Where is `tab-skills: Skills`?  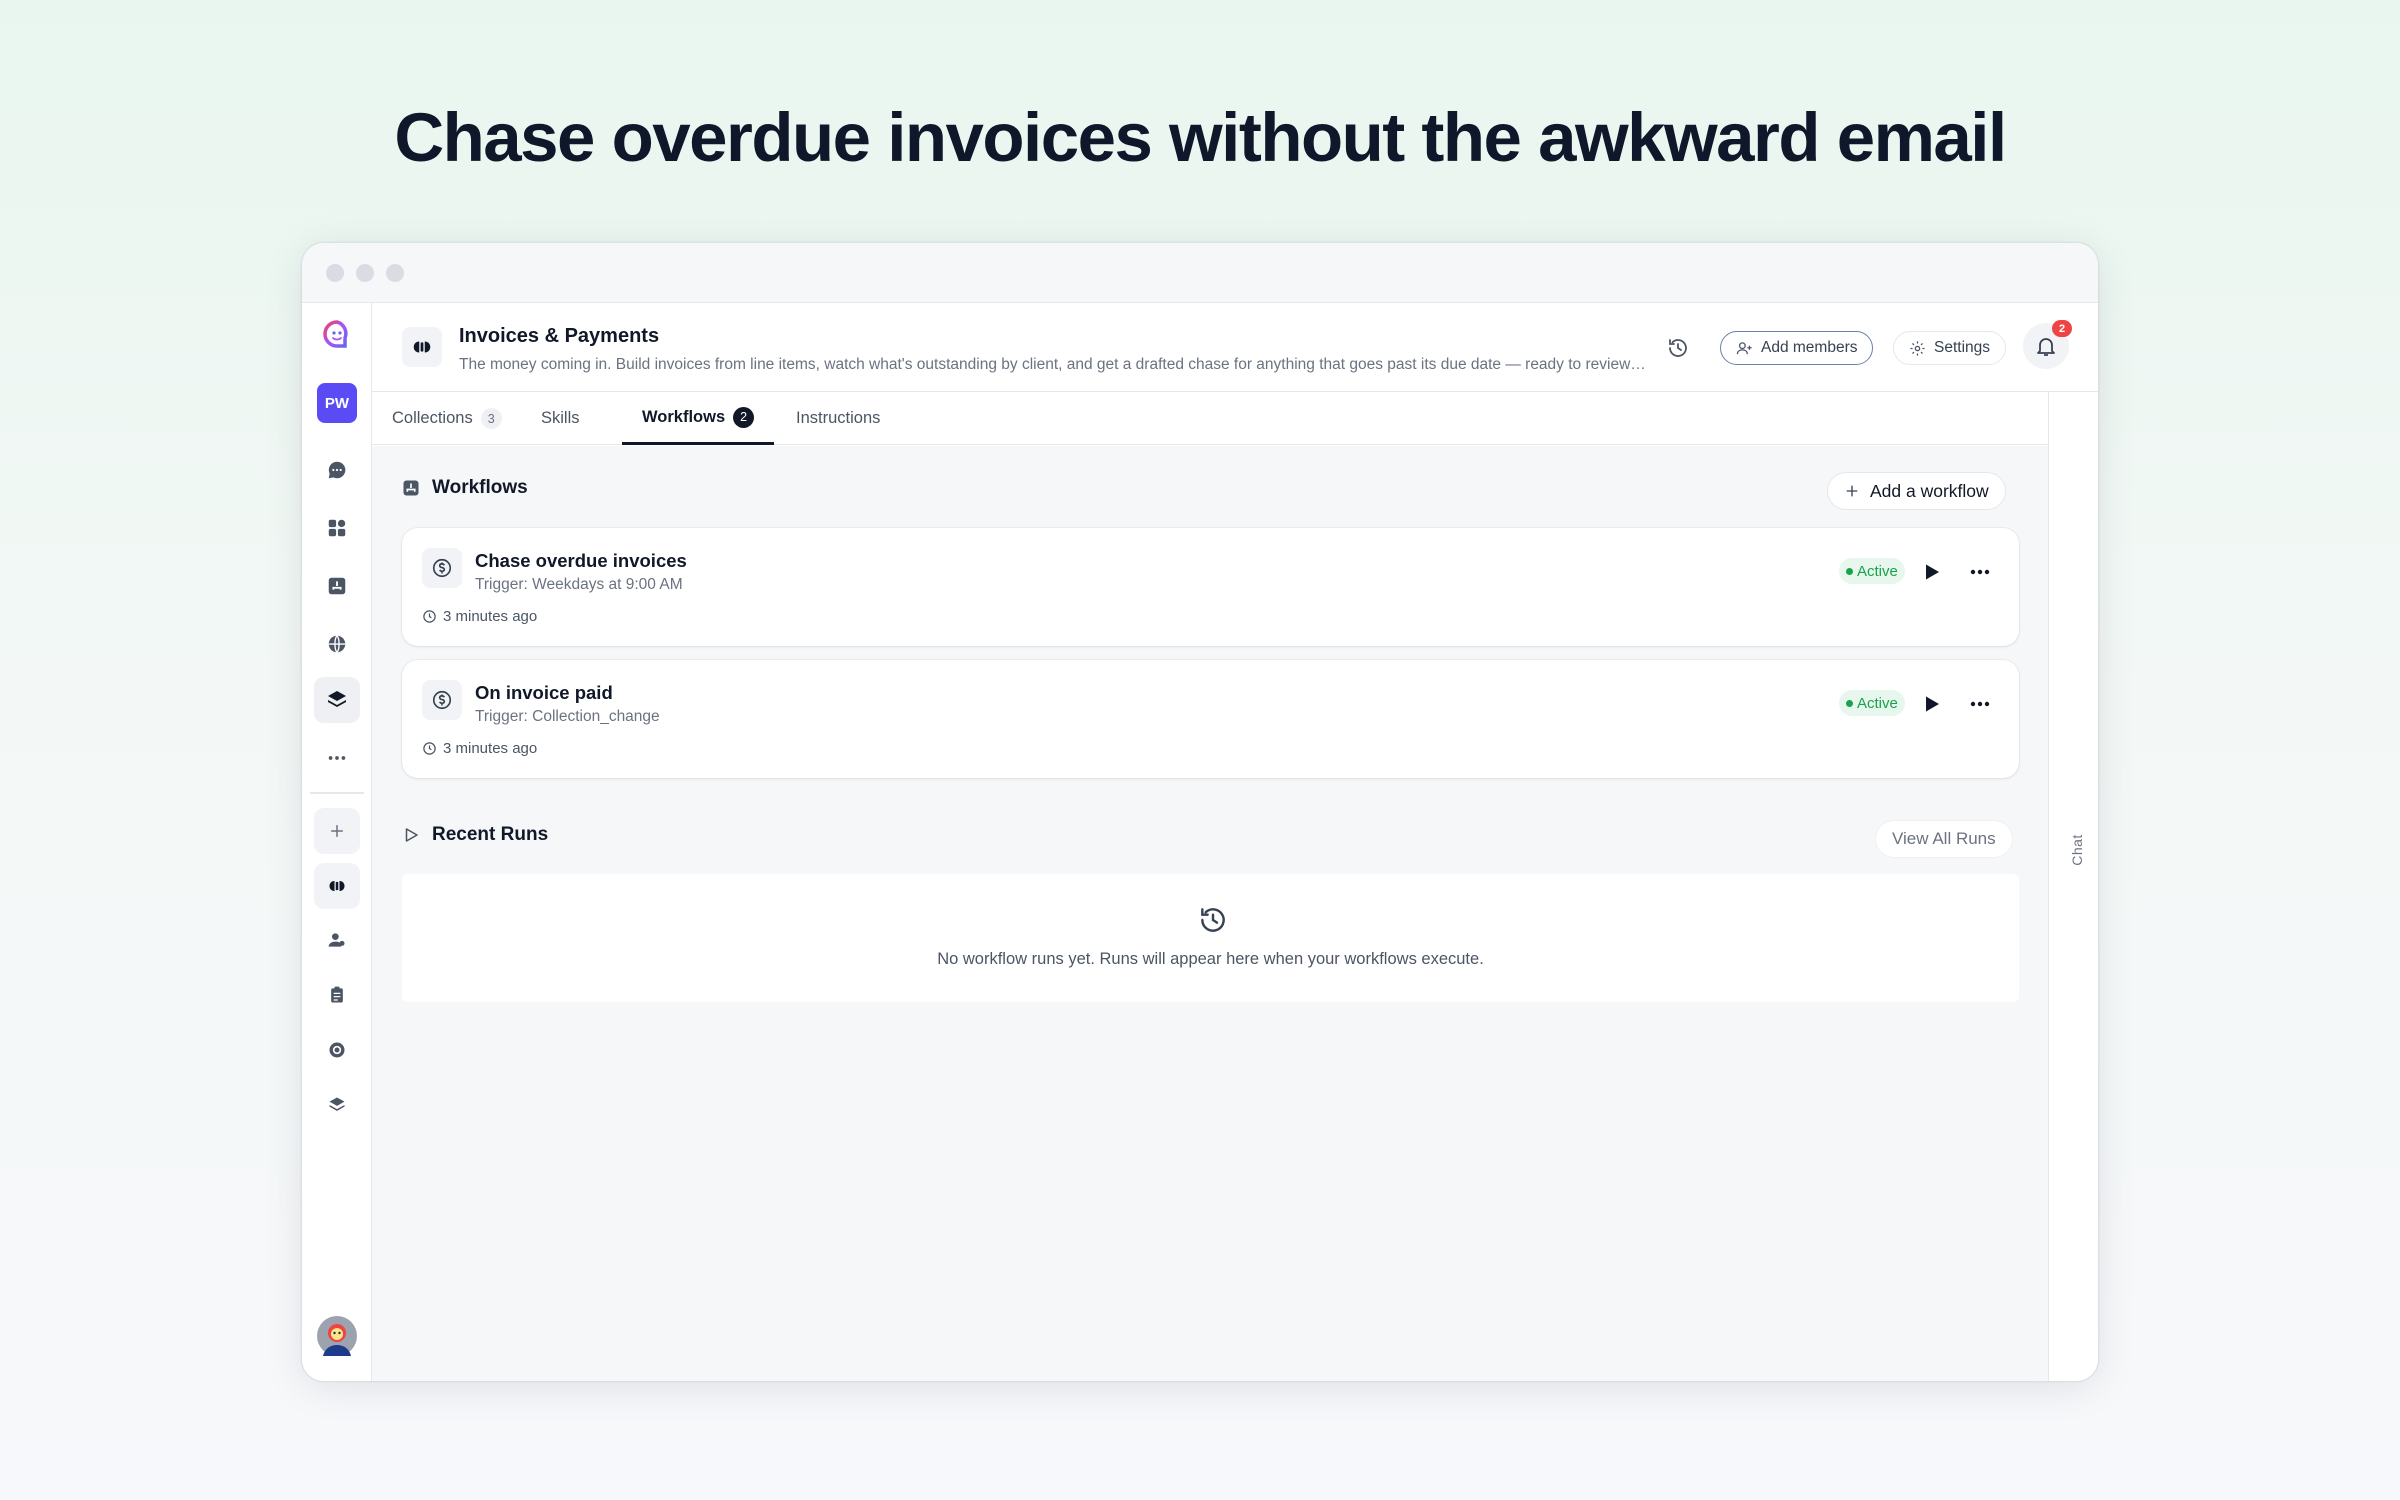
tab-skills: Skills is located at coordinates (560, 418).